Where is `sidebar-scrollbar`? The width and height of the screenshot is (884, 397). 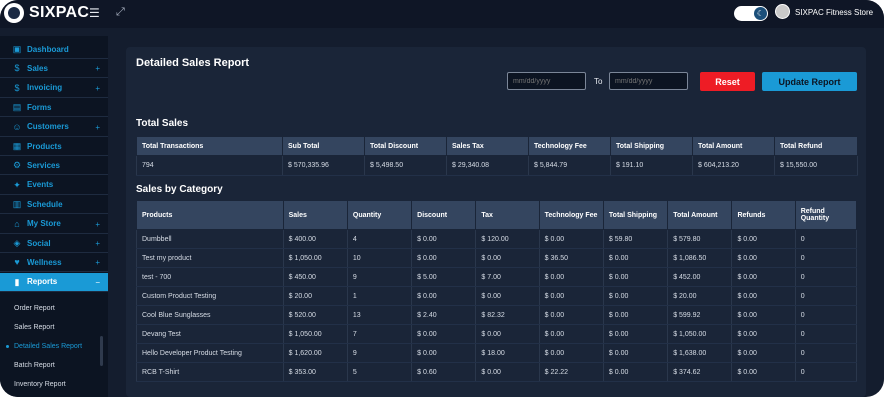
sidebar-scrollbar is located at coordinates (101, 351).